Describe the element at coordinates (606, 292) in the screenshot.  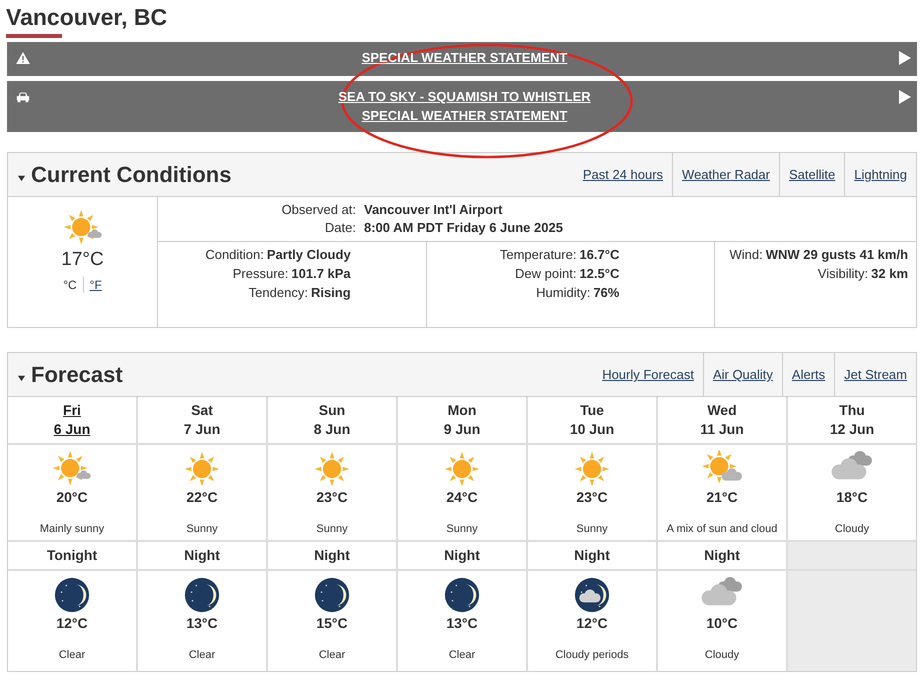
I see `field-value: 76%` at that location.